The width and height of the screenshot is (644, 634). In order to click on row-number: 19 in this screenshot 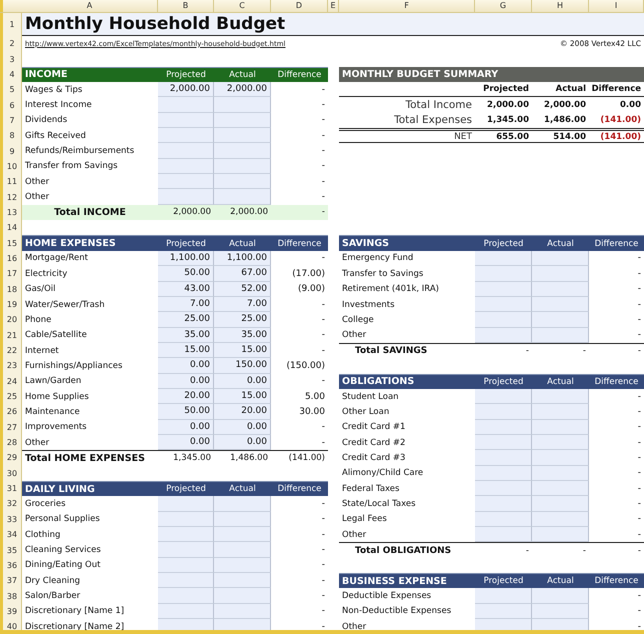, I will do `click(11, 304)`.